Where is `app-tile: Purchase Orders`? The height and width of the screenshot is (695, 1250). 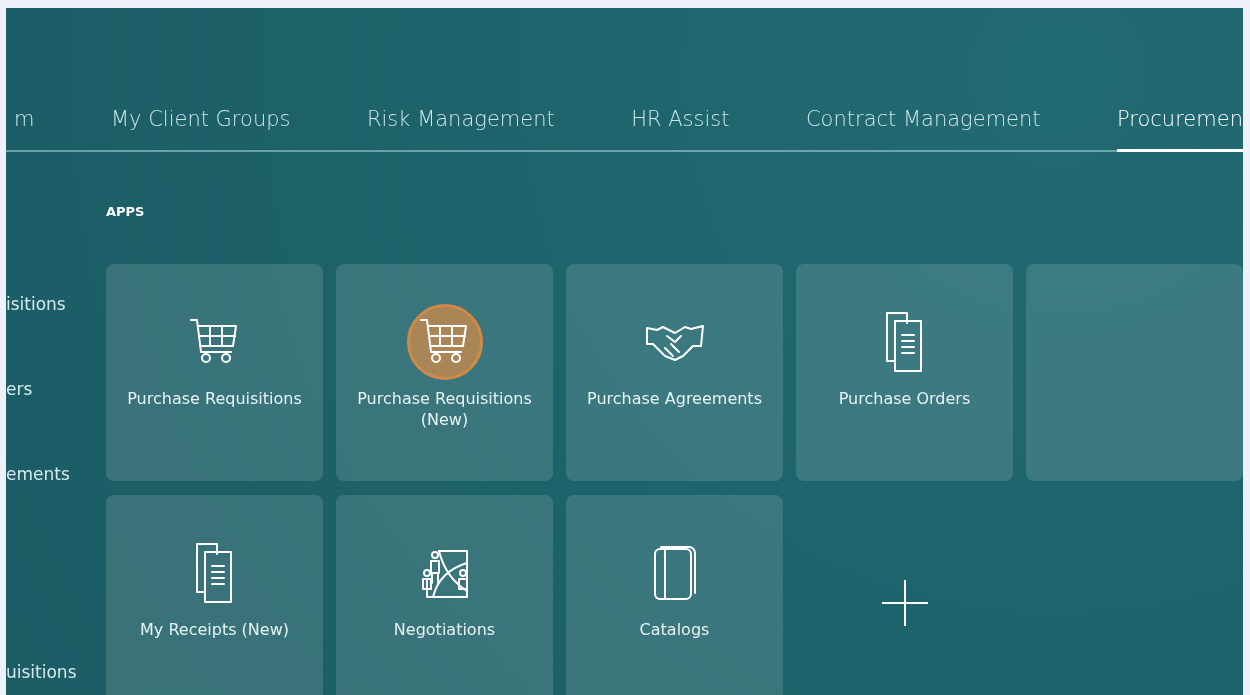 app-tile: Purchase Orders is located at coordinates (904, 372).